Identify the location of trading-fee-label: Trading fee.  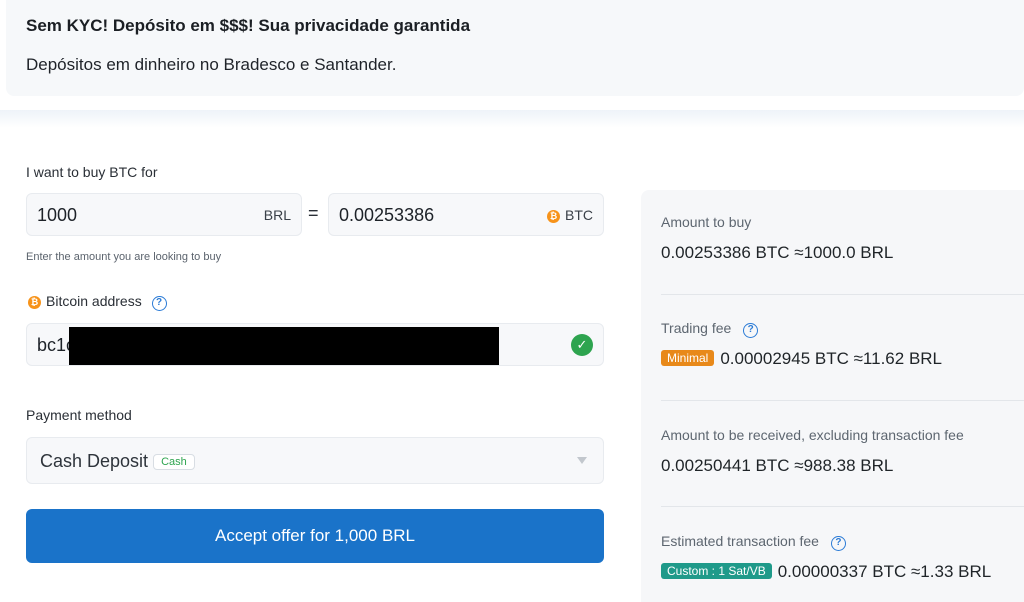
(696, 328).